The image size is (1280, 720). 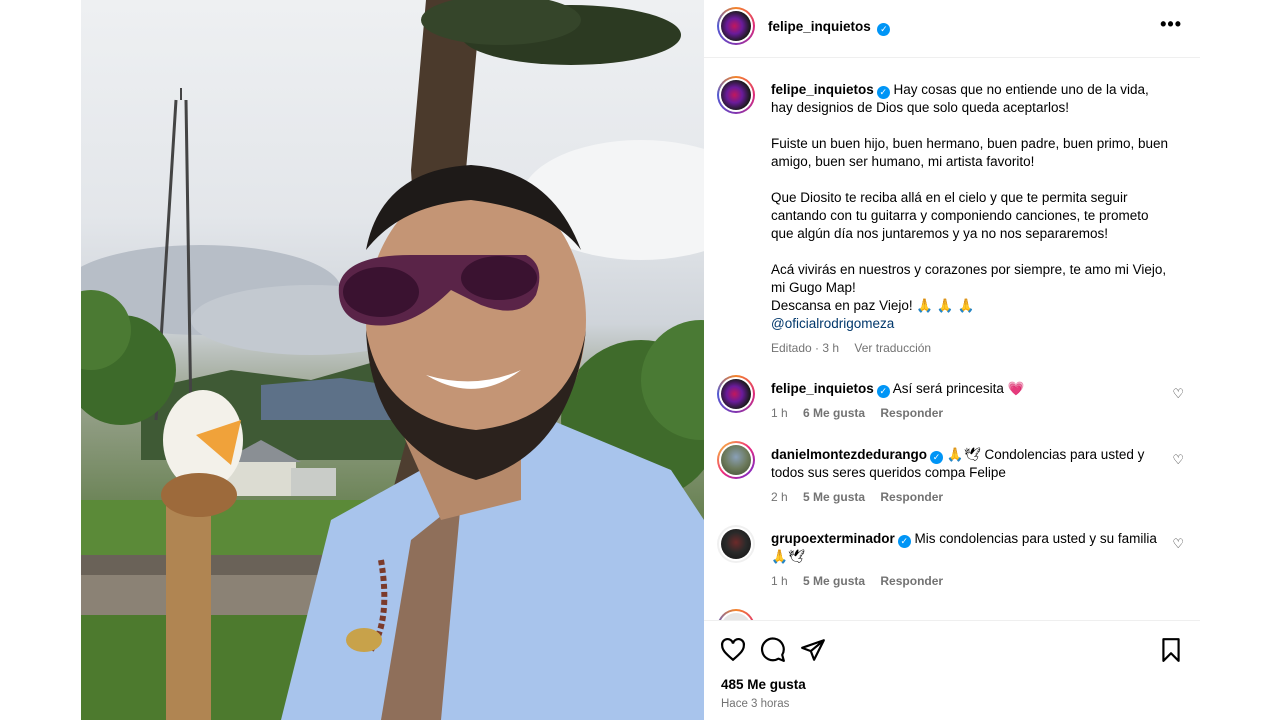 I want to click on post-time: Hace 3 horas, so click(x=755, y=704).